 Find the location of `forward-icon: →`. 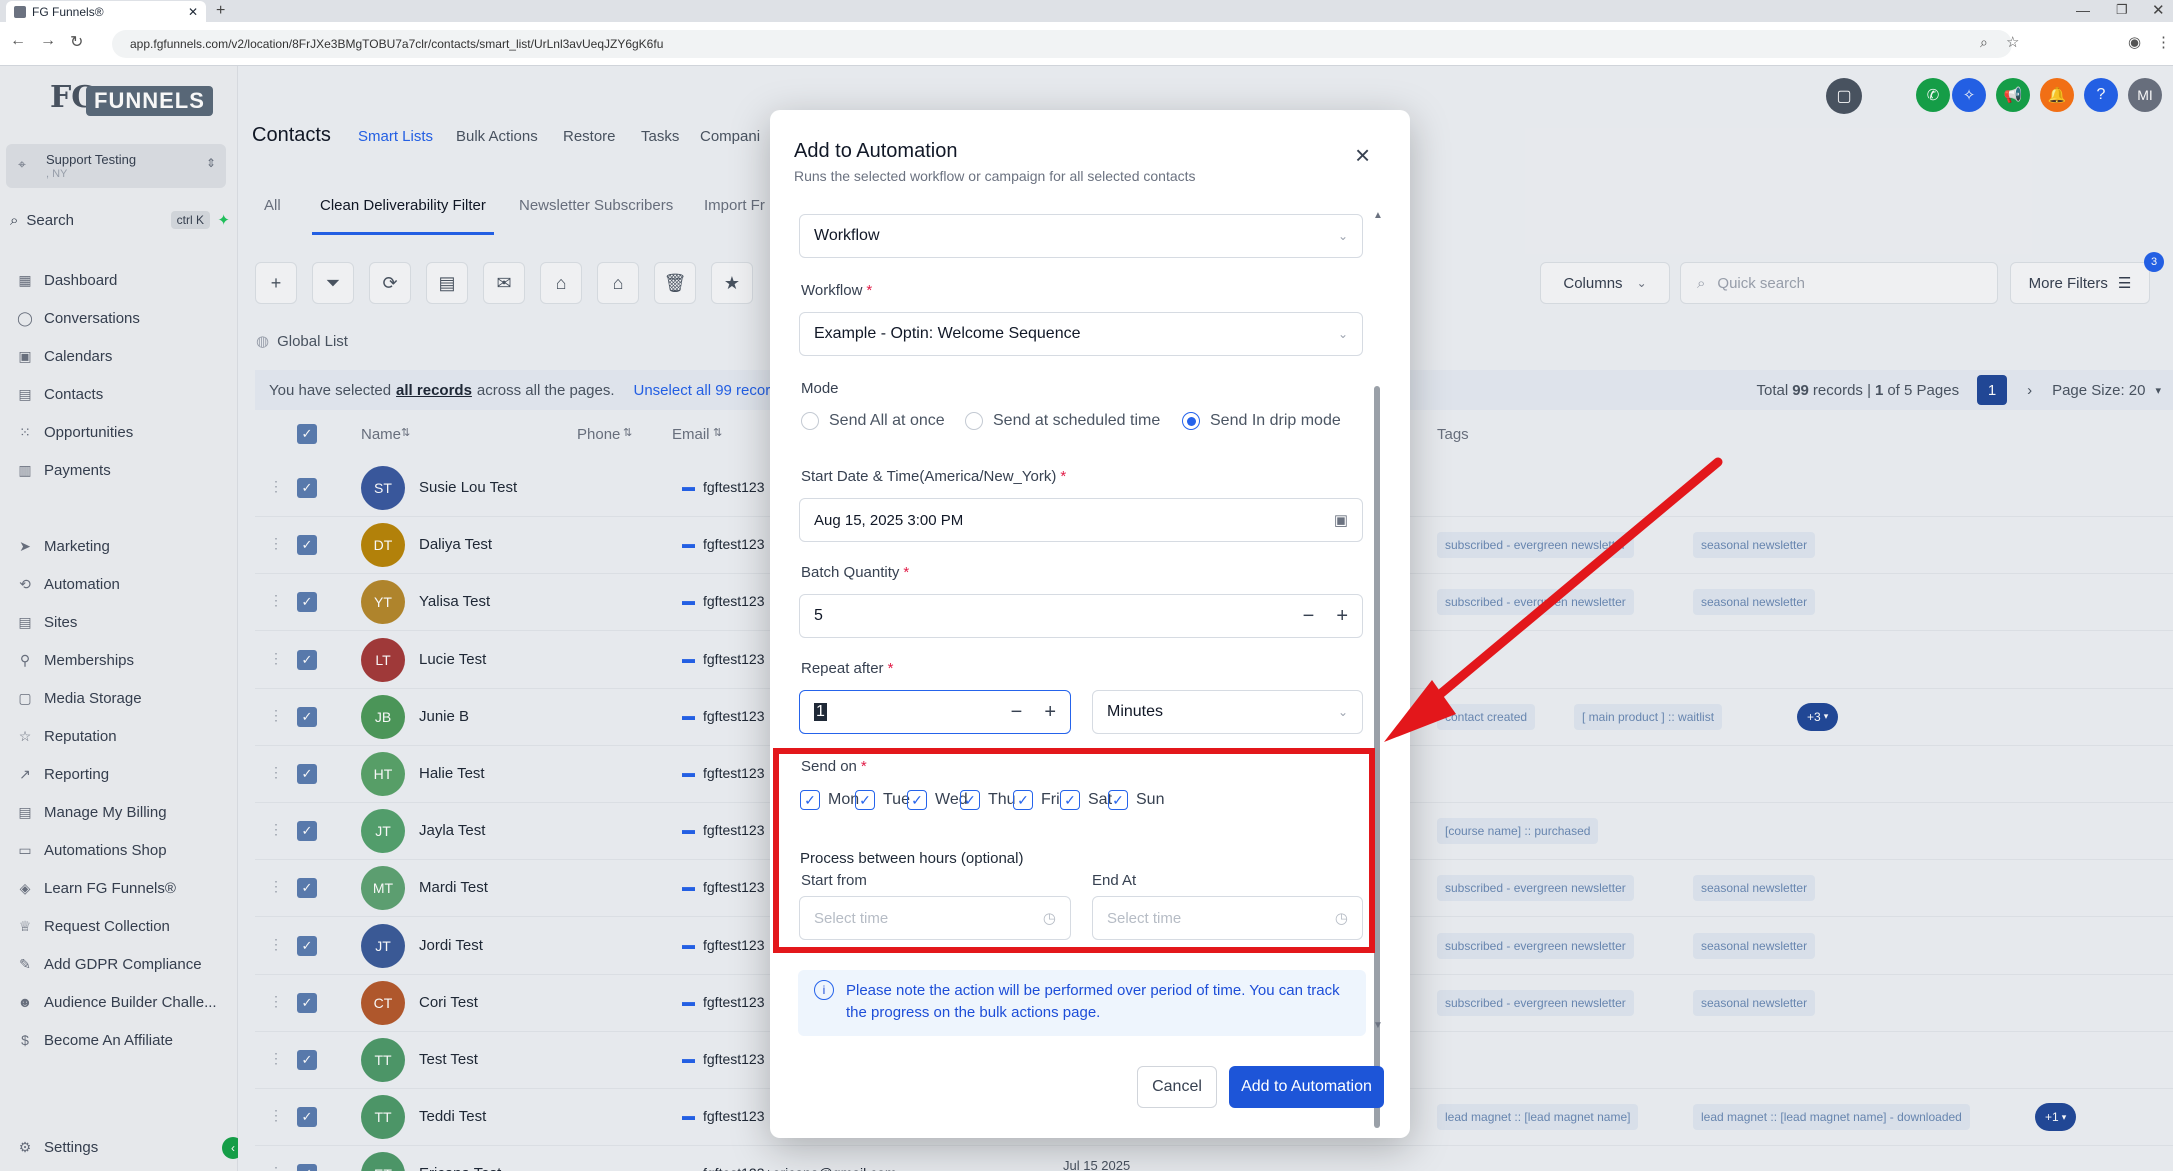

forward-icon: → is located at coordinates (48, 41).